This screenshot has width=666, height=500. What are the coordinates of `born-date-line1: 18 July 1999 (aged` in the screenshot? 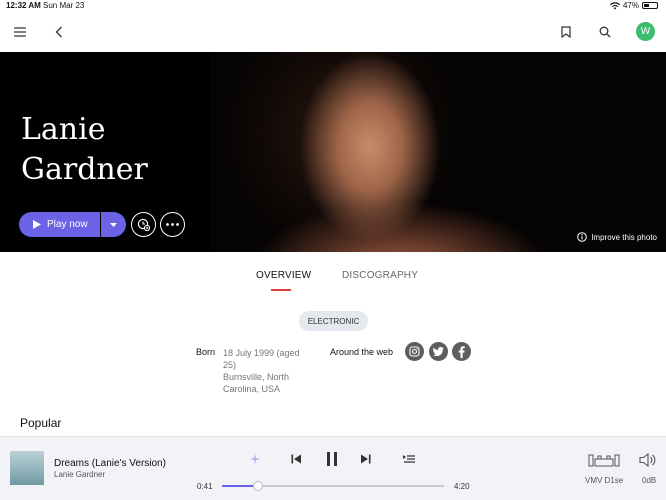 It's located at (261, 353).